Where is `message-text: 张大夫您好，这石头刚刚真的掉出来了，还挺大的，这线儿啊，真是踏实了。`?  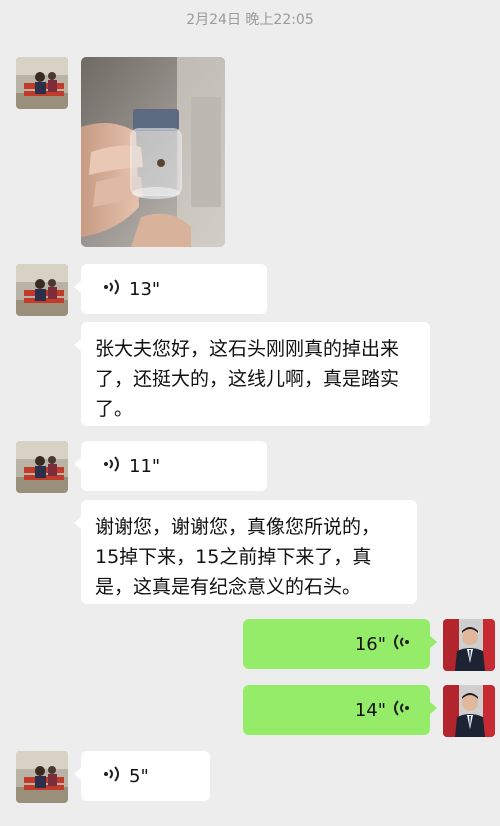 message-text: 张大夫您好，这石头刚刚真的掉出来了，还挺大的，这线儿啊，真是踏实了。 is located at coordinates (247, 379).